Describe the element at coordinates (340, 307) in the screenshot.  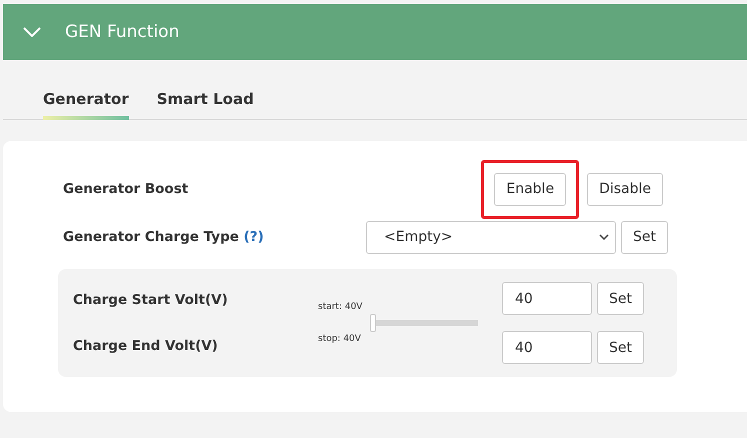
I see `slider-reading: start: 40V` at that location.